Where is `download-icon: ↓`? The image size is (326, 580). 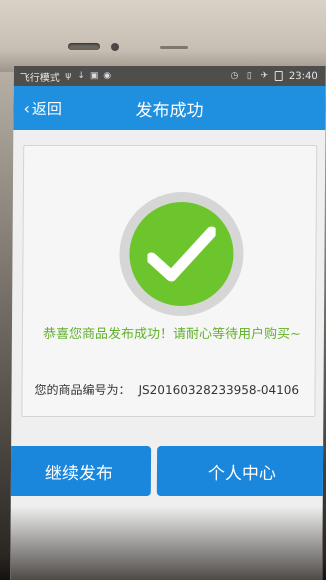 download-icon: ↓ is located at coordinates (81, 75).